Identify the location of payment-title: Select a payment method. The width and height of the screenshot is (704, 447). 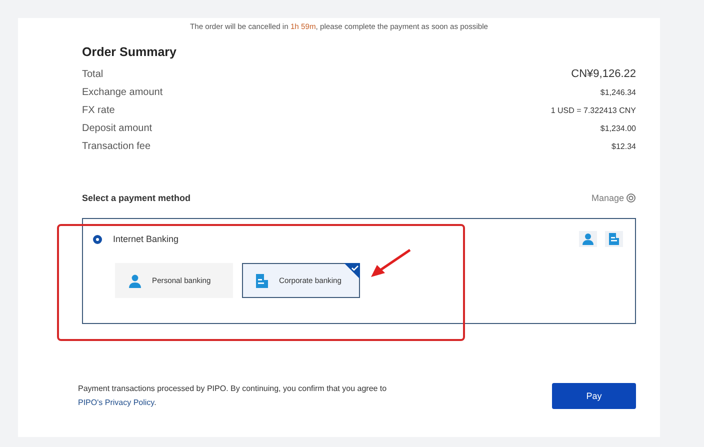
(136, 198).